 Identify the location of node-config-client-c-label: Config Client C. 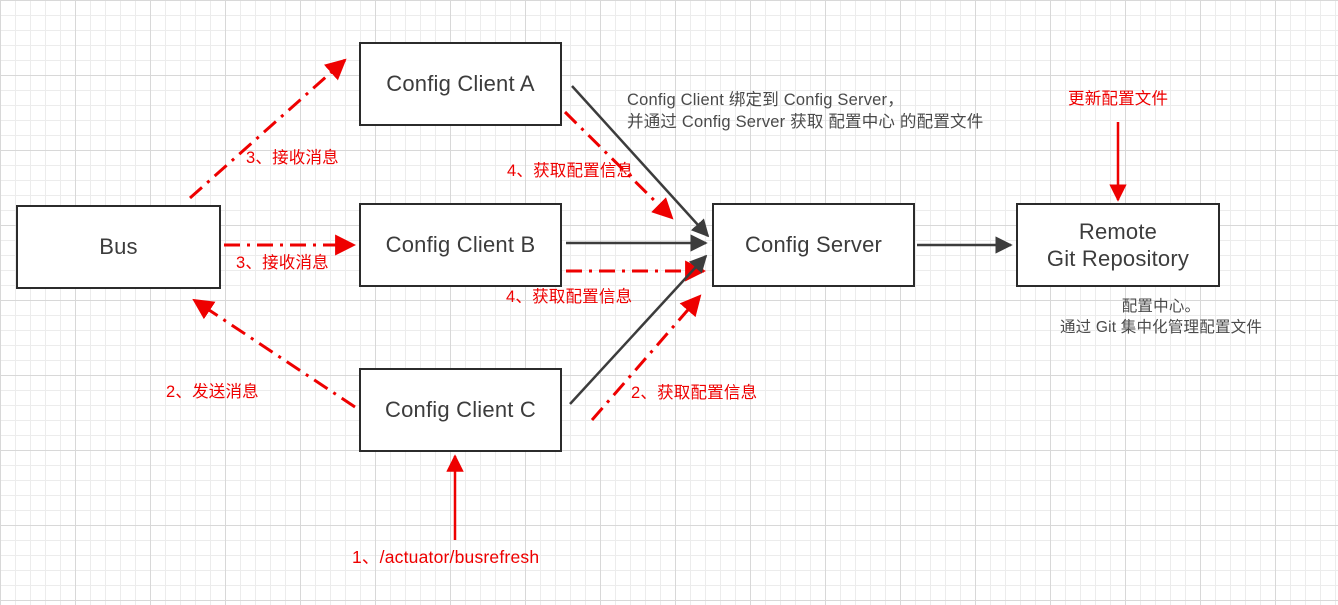
(460, 410).